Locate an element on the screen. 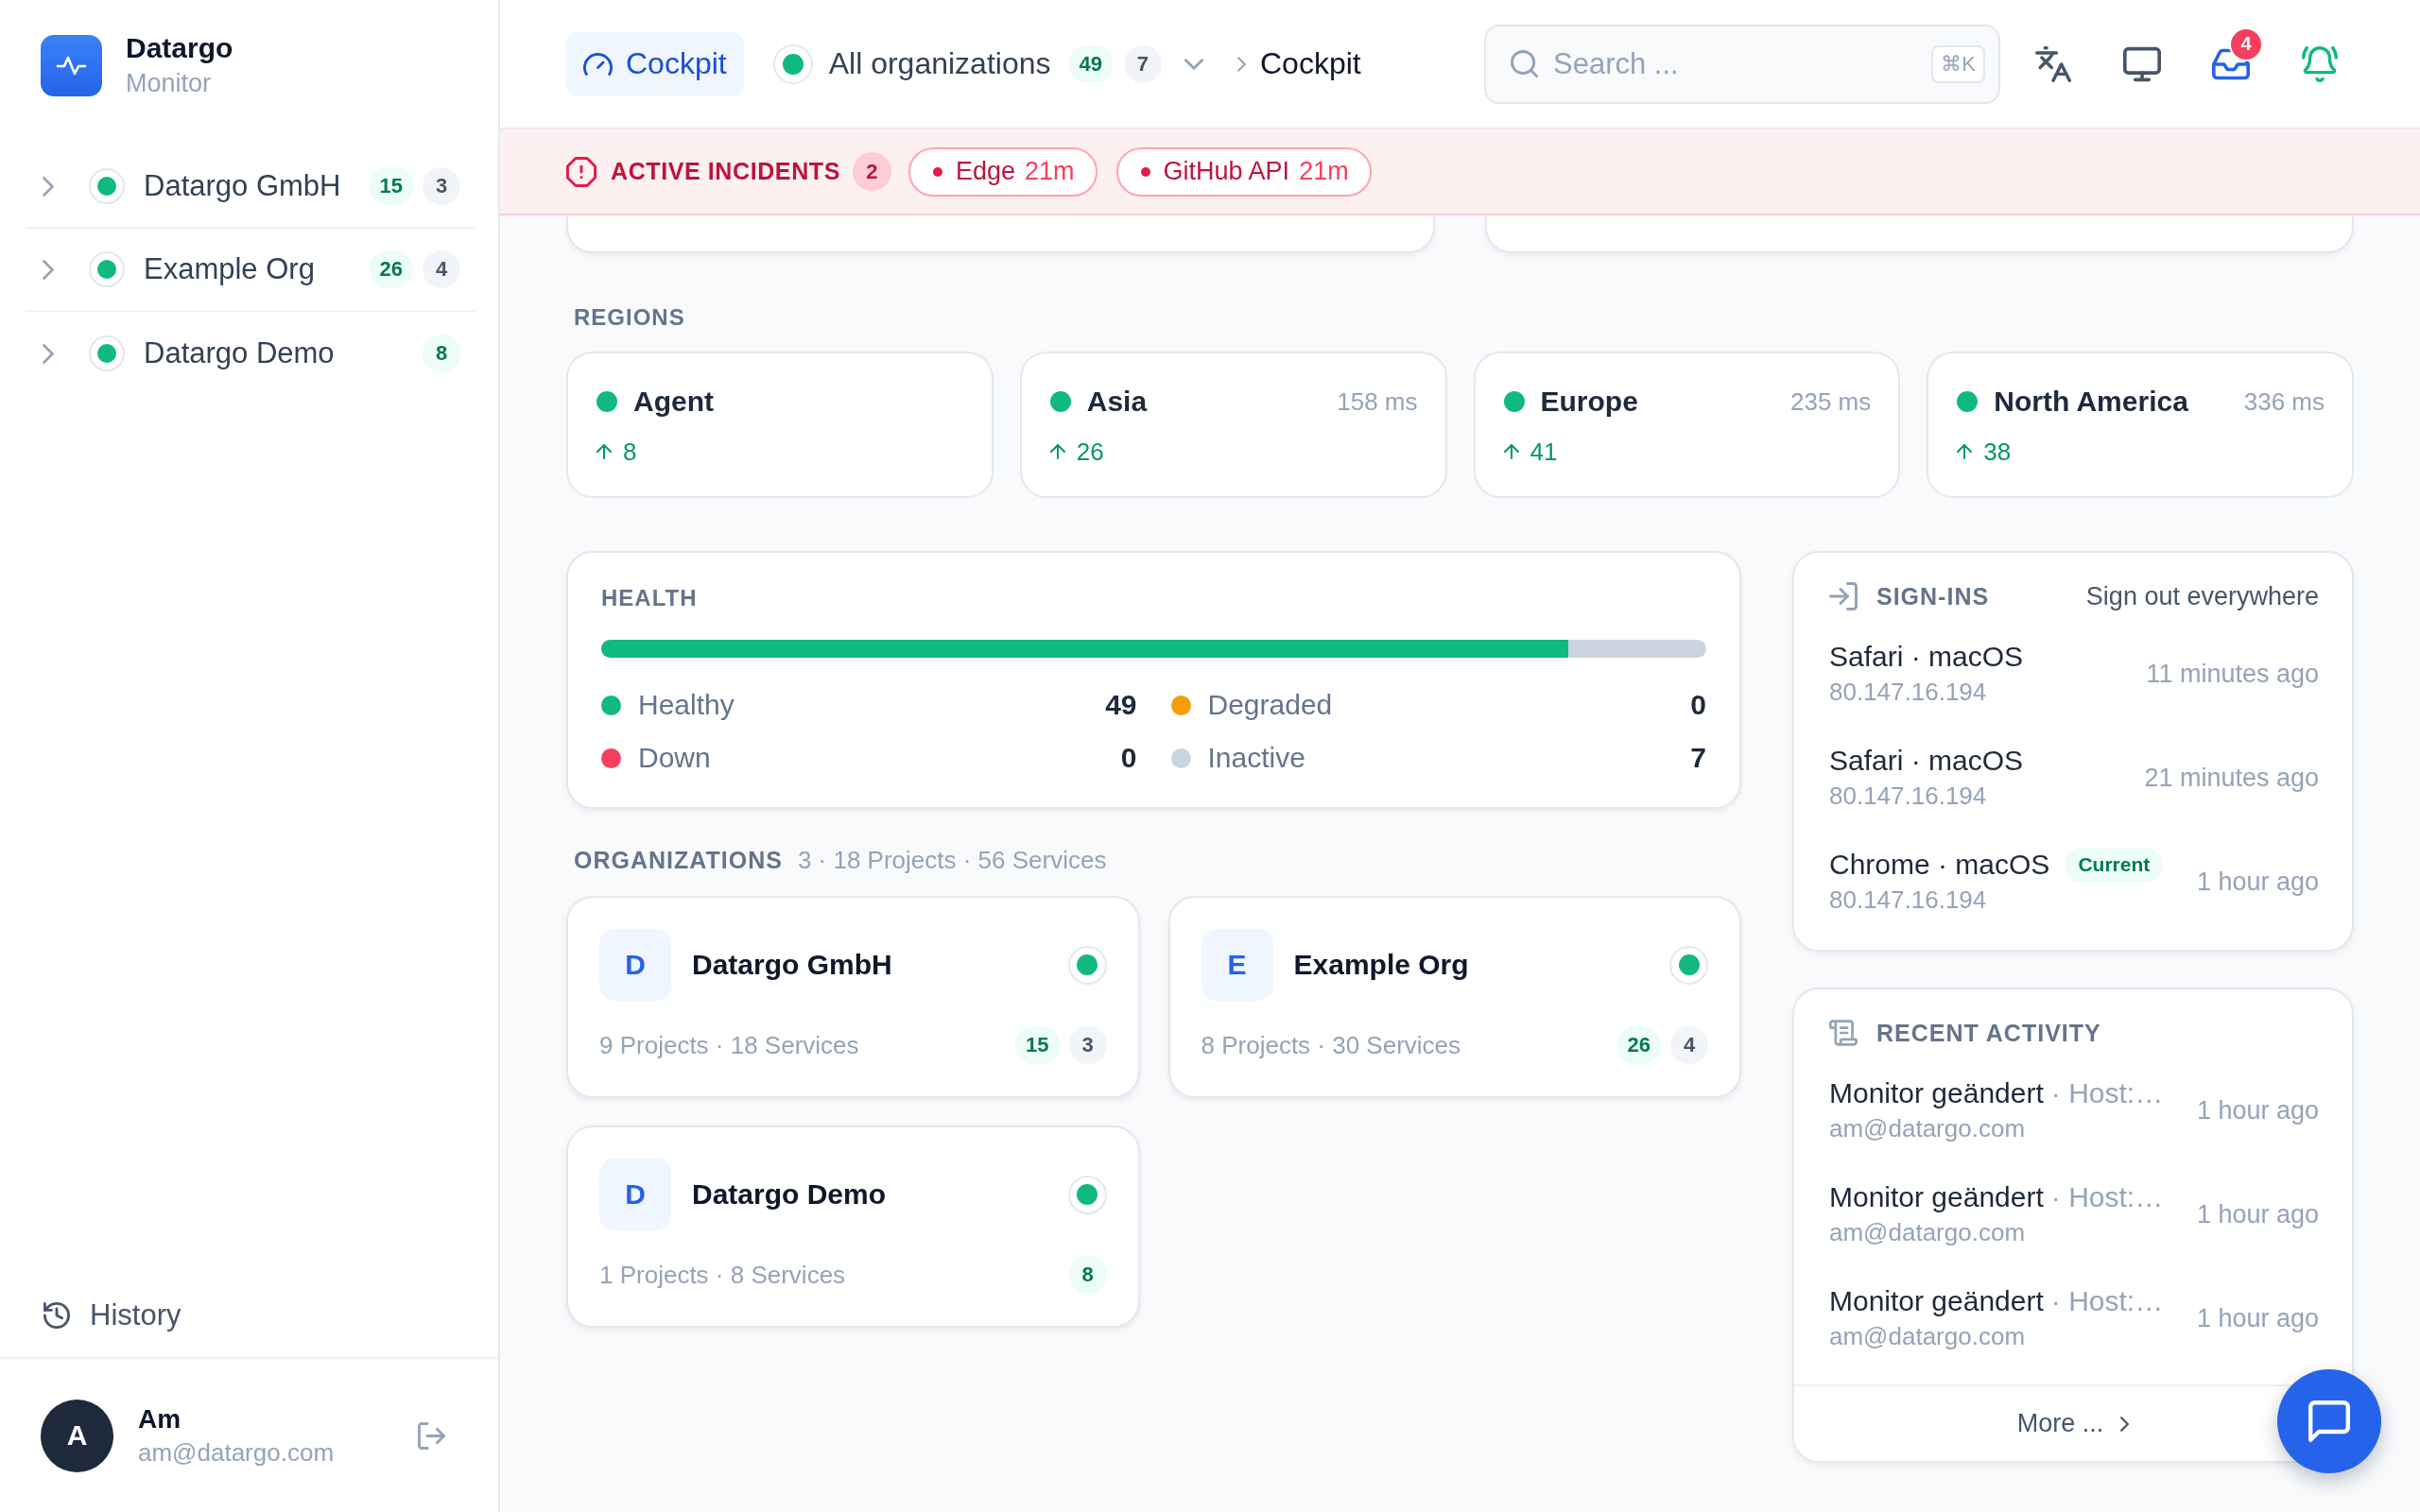 This screenshot has width=2420, height=1512. nav-tab: Cockpit is located at coordinates (655, 63).